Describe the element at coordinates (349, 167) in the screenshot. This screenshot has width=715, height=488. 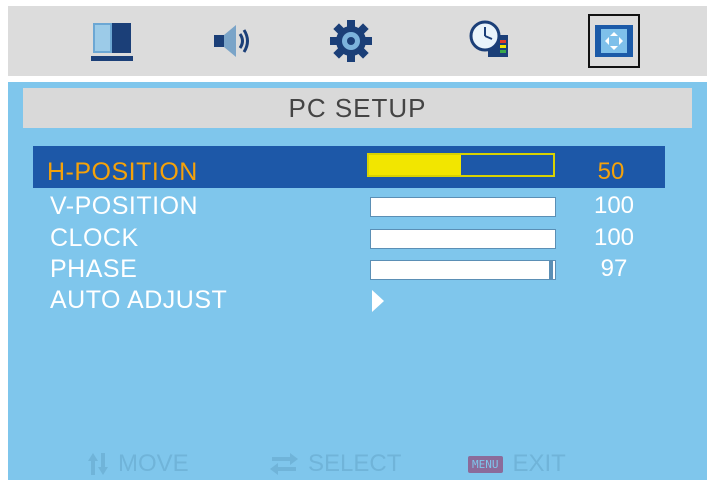
I see `menu-item-h-position: H-POSITION 50` at that location.